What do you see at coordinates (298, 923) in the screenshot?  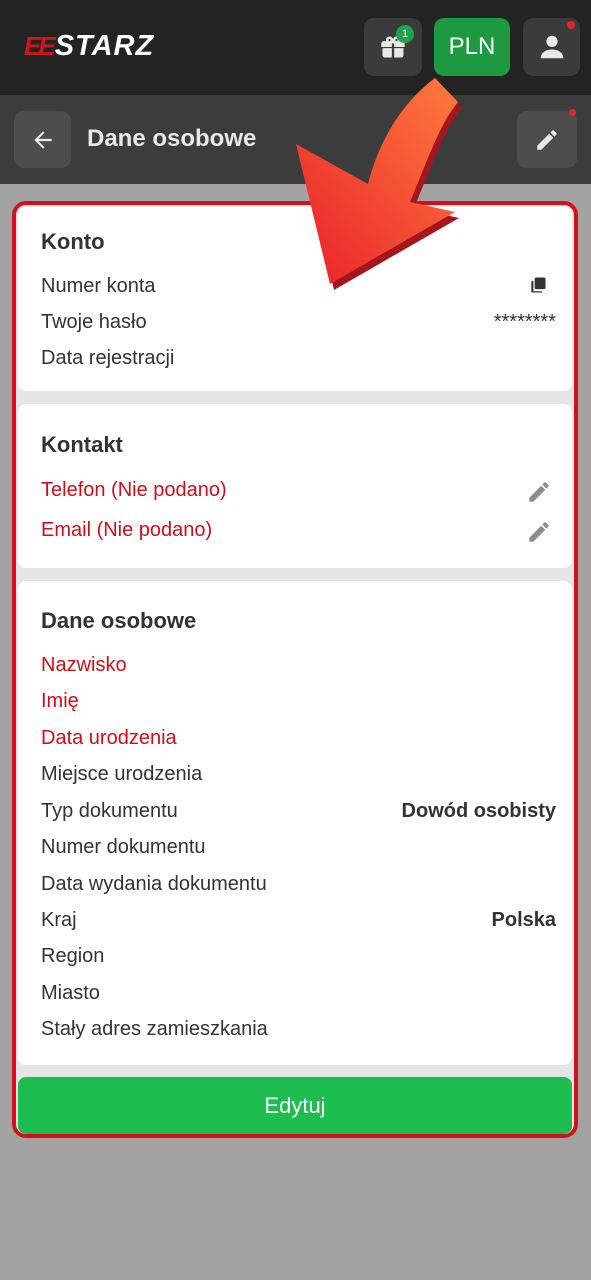 I see `country-row: Kraj Polska` at bounding box center [298, 923].